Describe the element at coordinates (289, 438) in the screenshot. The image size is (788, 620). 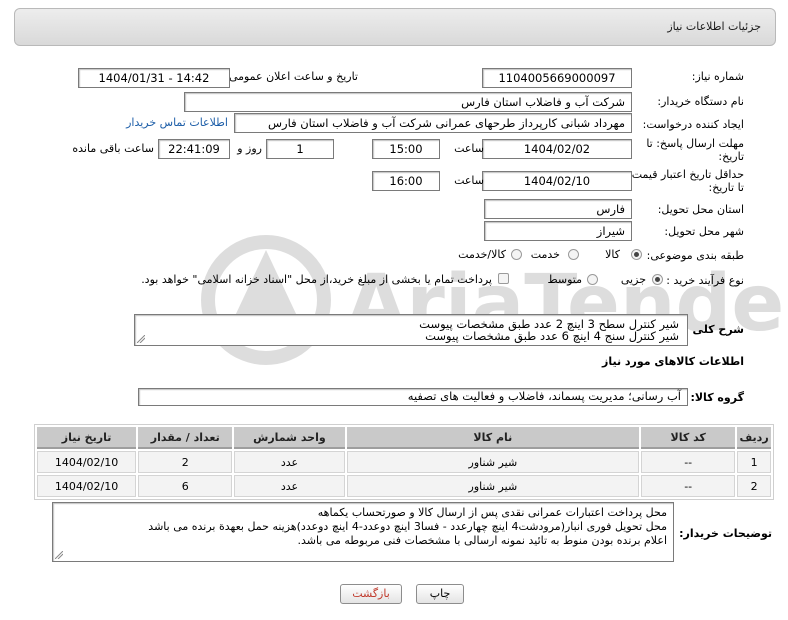
I see `col-unit: واحد شمارش` at that location.